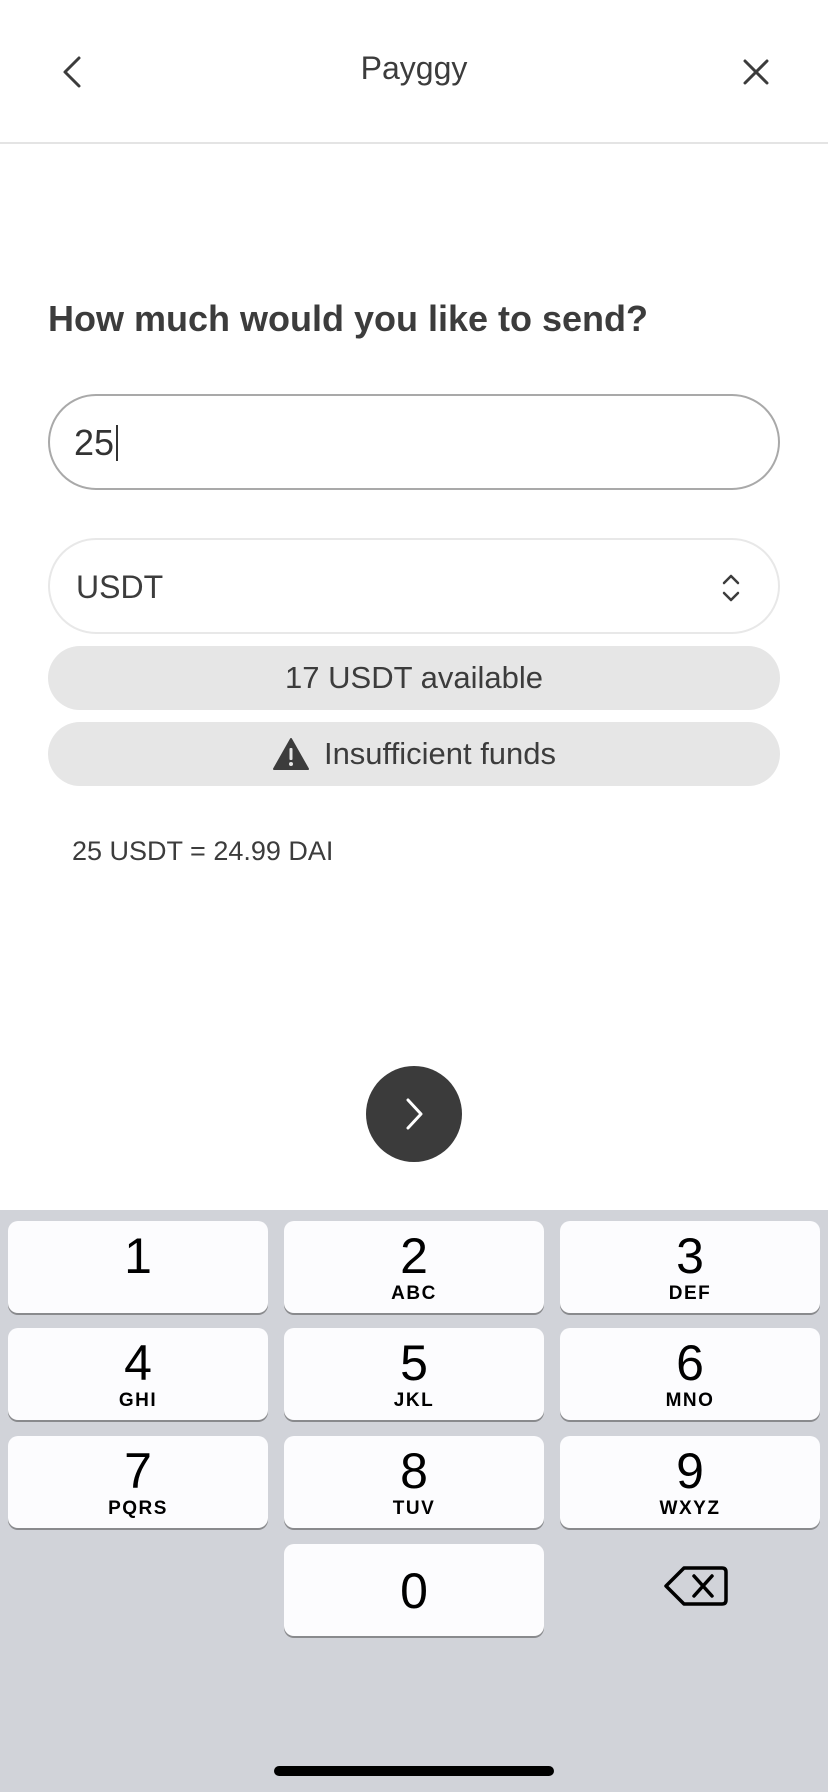  What do you see at coordinates (414, 586) in the screenshot?
I see `currency-select: USDT` at bounding box center [414, 586].